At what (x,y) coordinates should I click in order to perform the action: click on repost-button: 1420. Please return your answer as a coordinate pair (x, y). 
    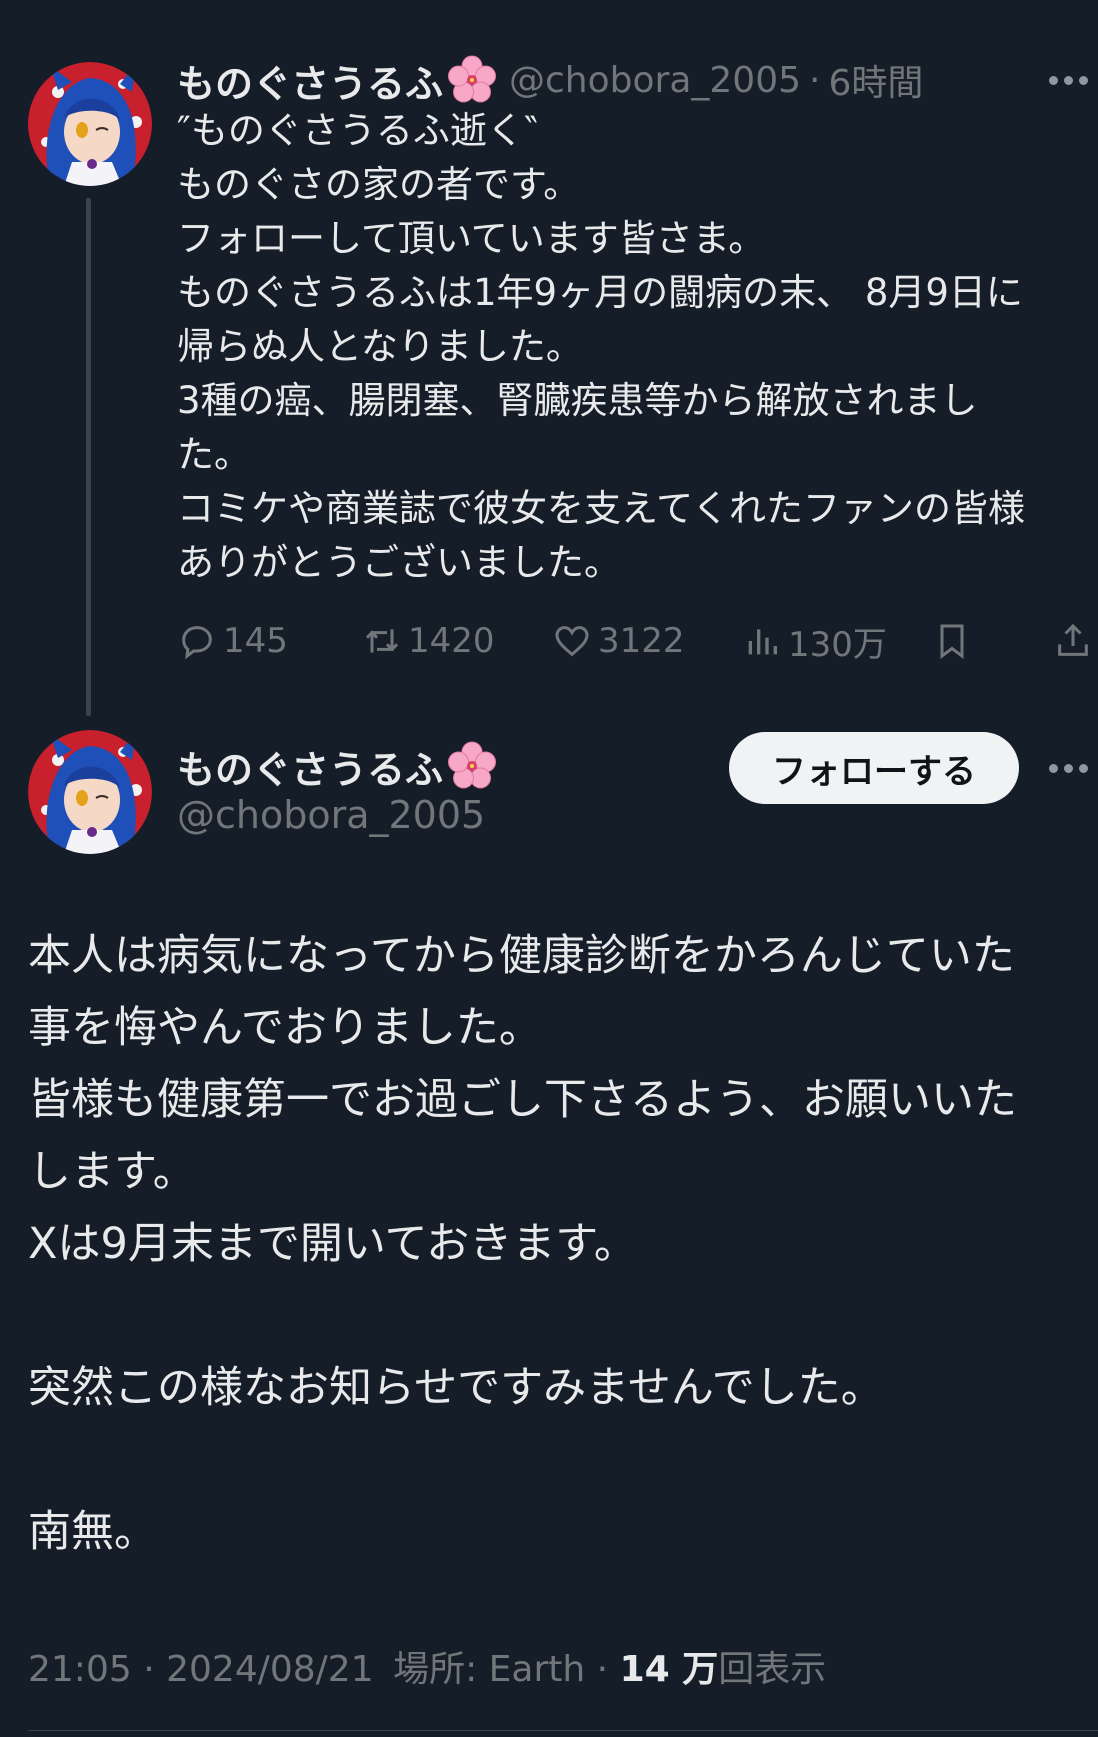
    Looking at the image, I should click on (428, 641).